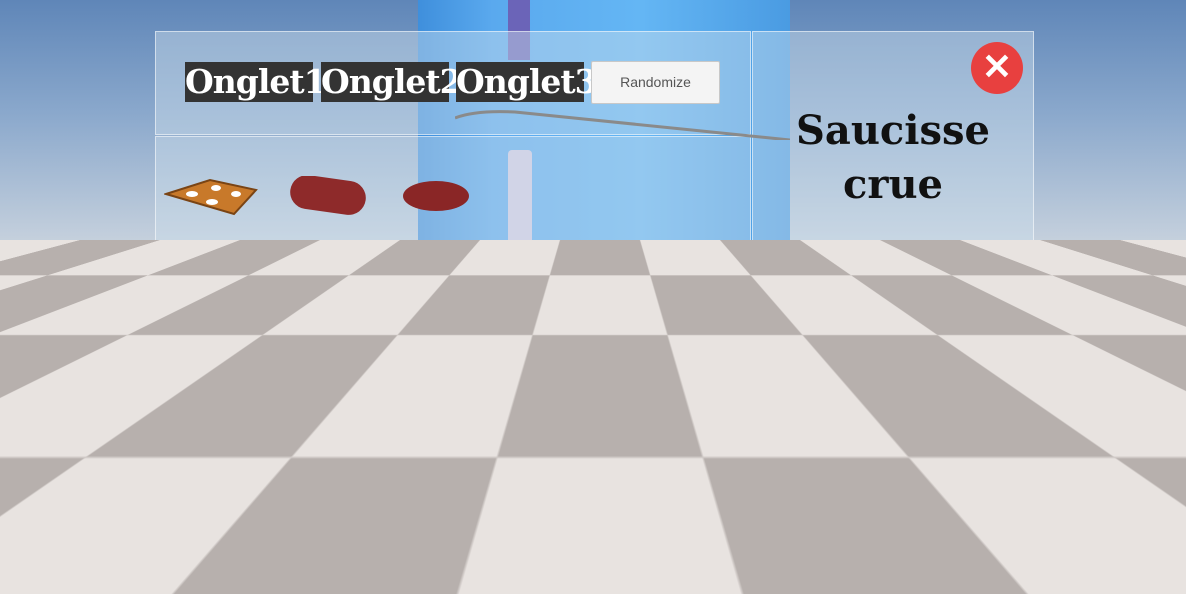 The height and width of the screenshot is (594, 1186). What do you see at coordinates (655, 82) in the screenshot?
I see `randomize-button: Randomize` at bounding box center [655, 82].